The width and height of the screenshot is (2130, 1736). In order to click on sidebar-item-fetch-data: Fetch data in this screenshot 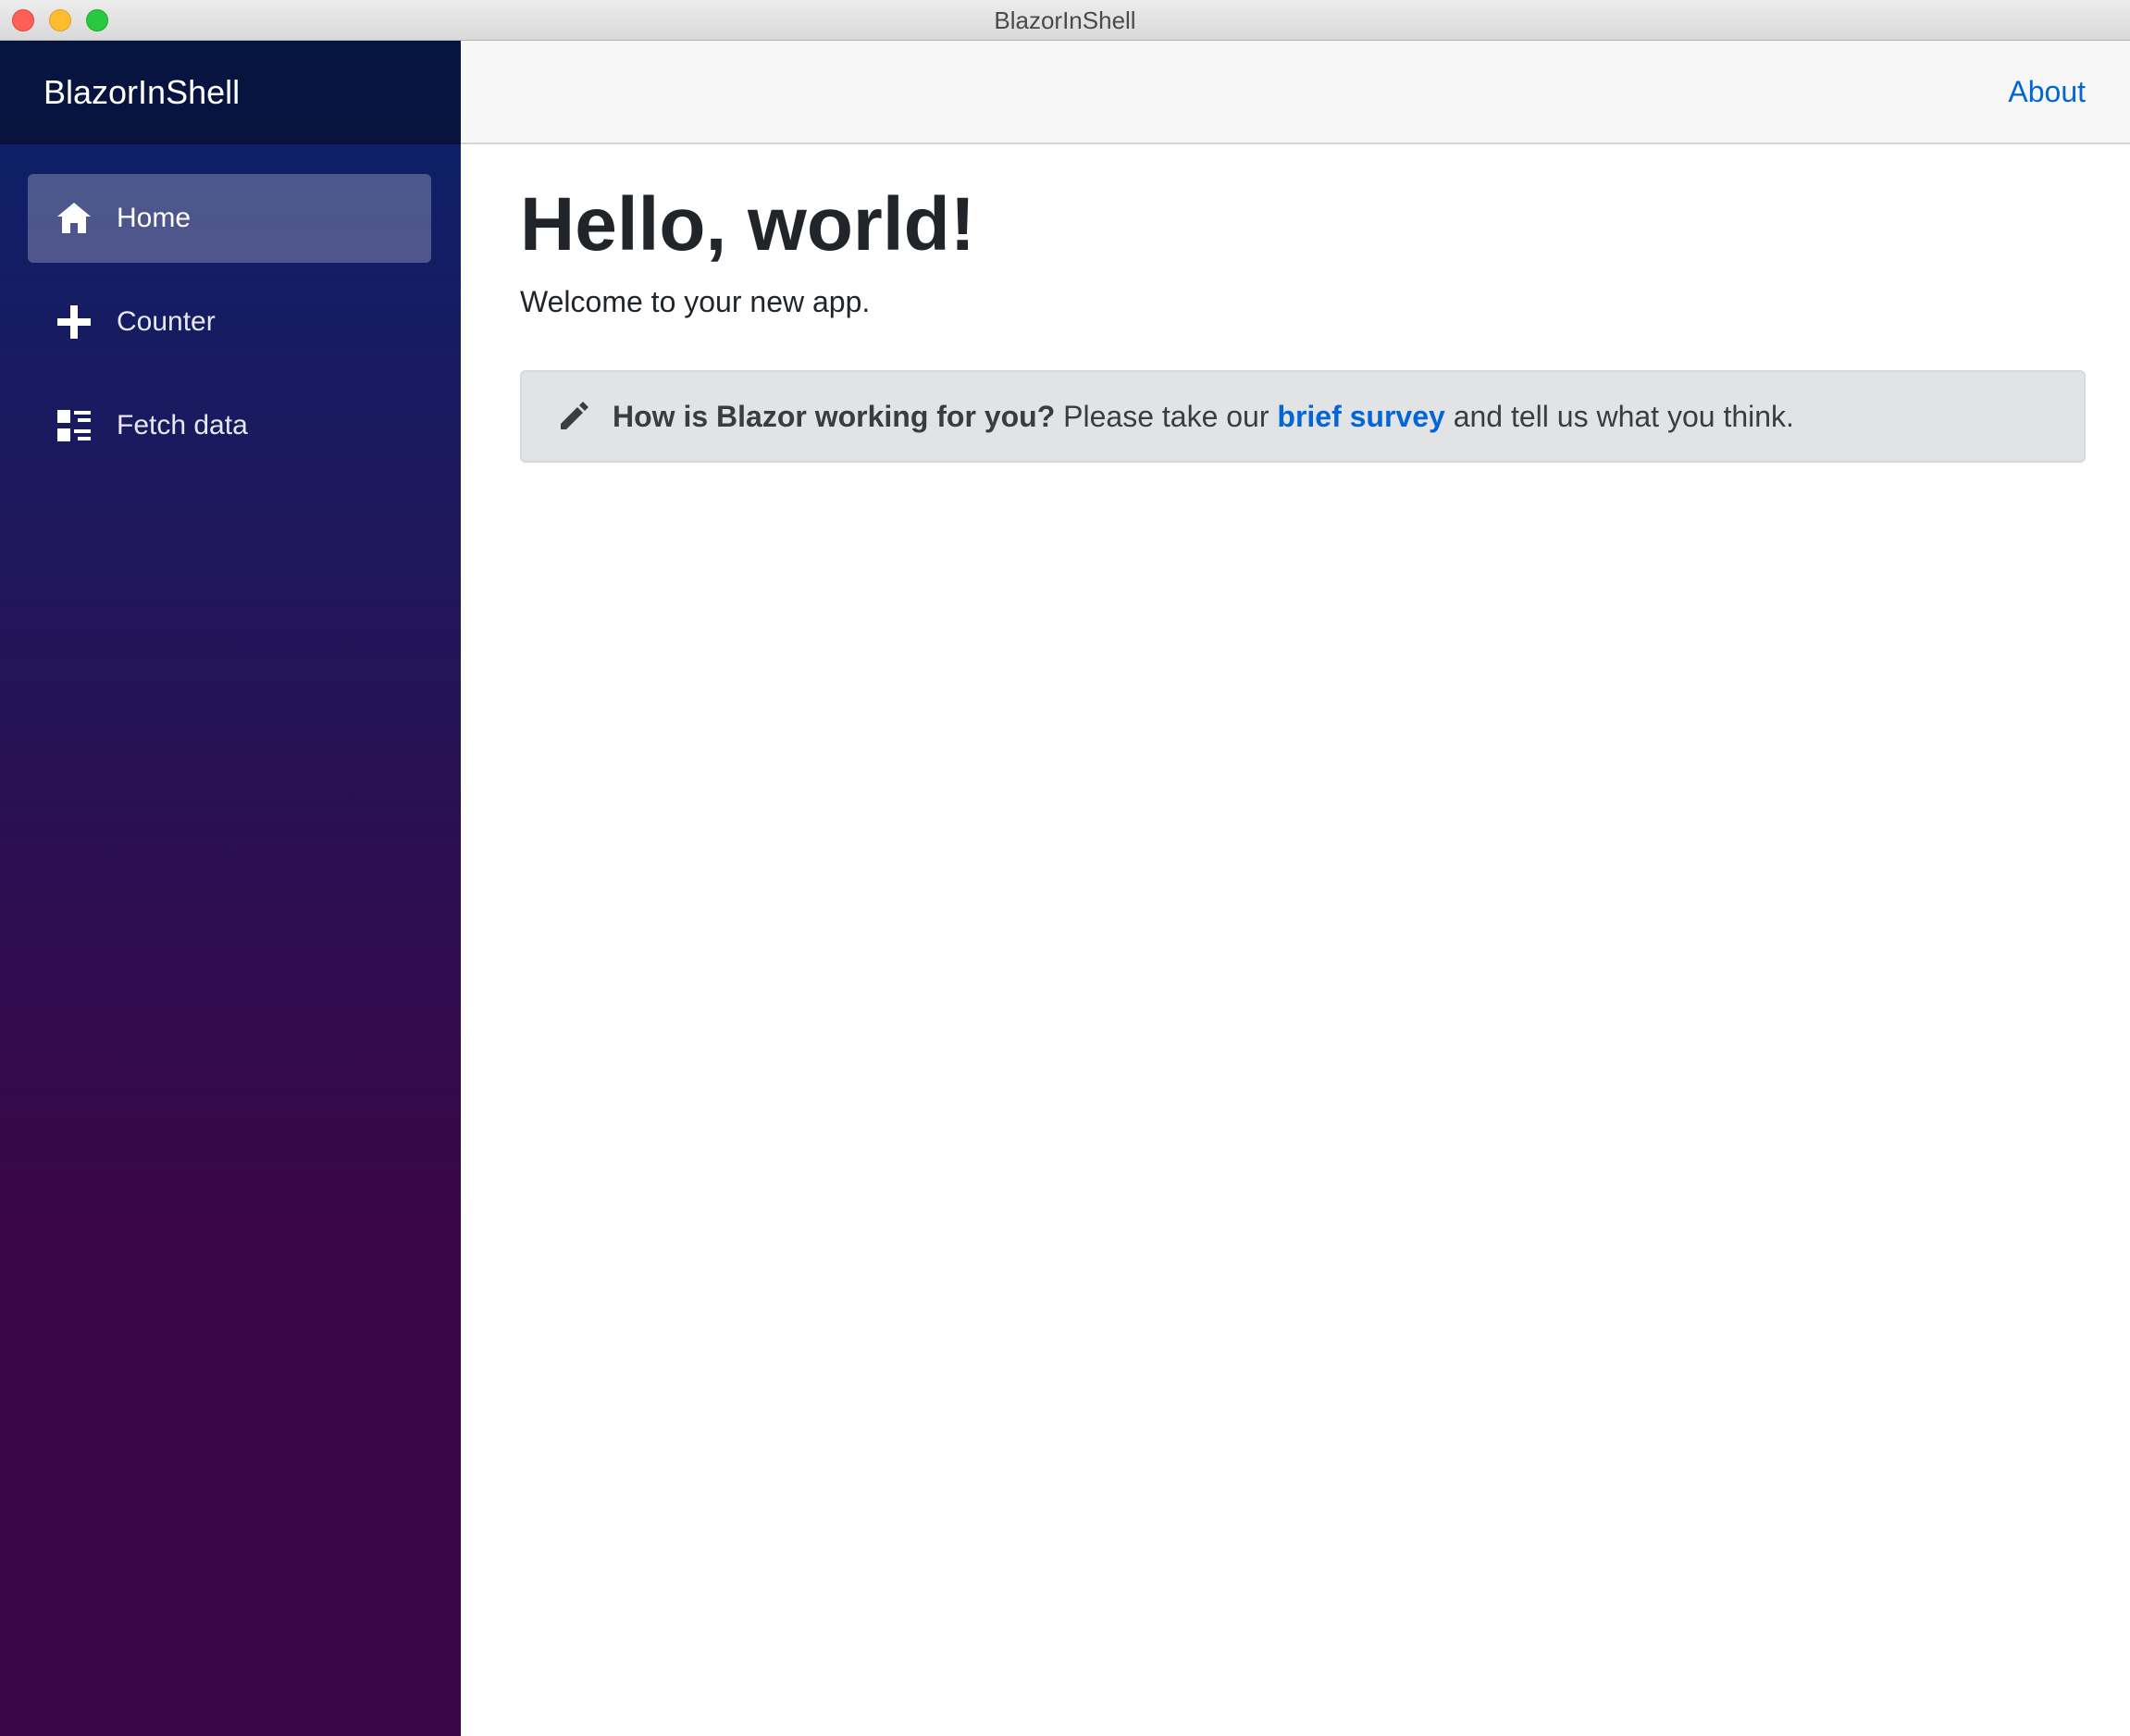, I will do `click(229, 425)`.